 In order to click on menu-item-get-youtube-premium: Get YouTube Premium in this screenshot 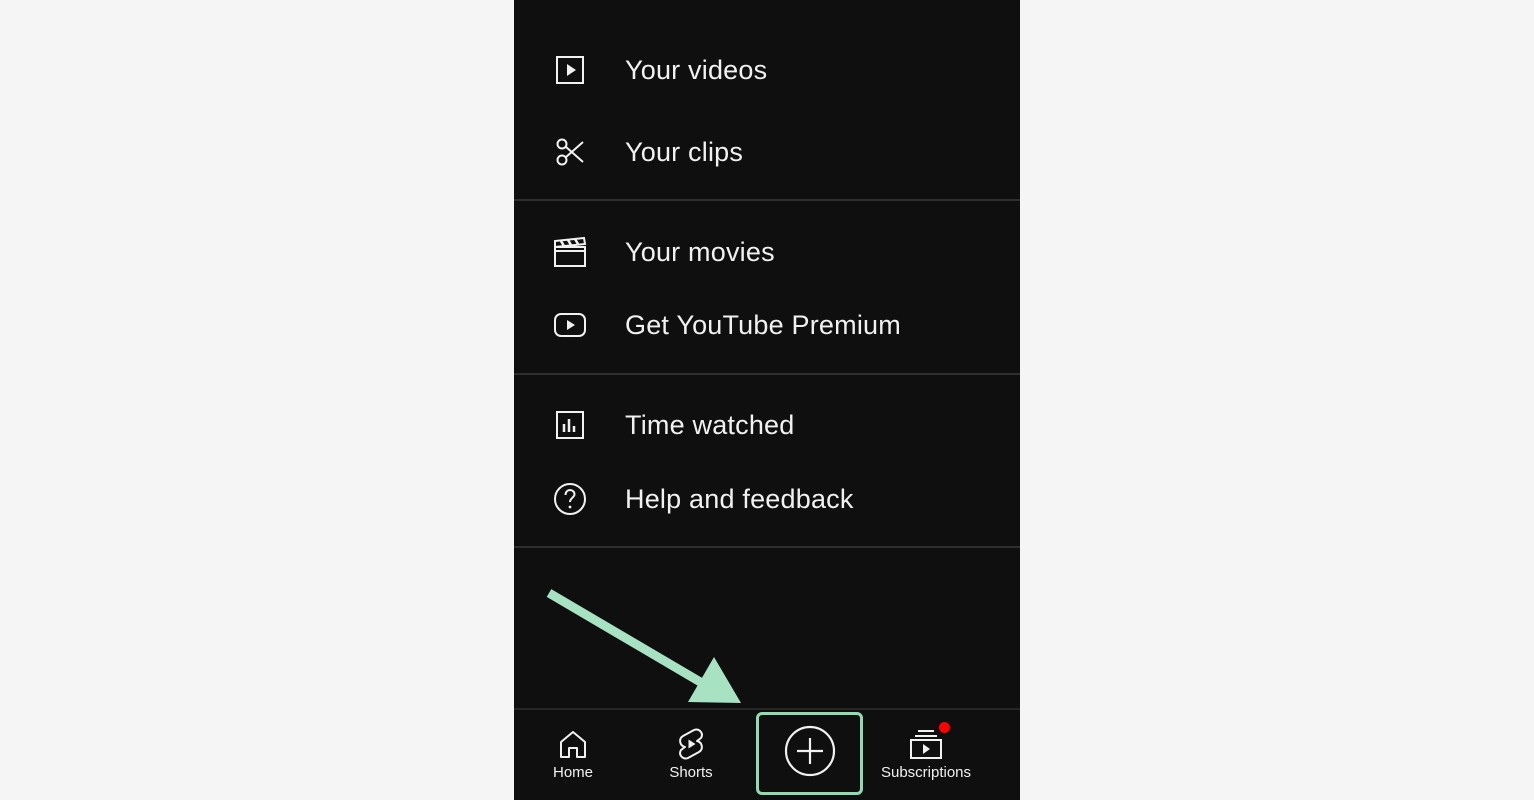, I will do `click(767, 325)`.